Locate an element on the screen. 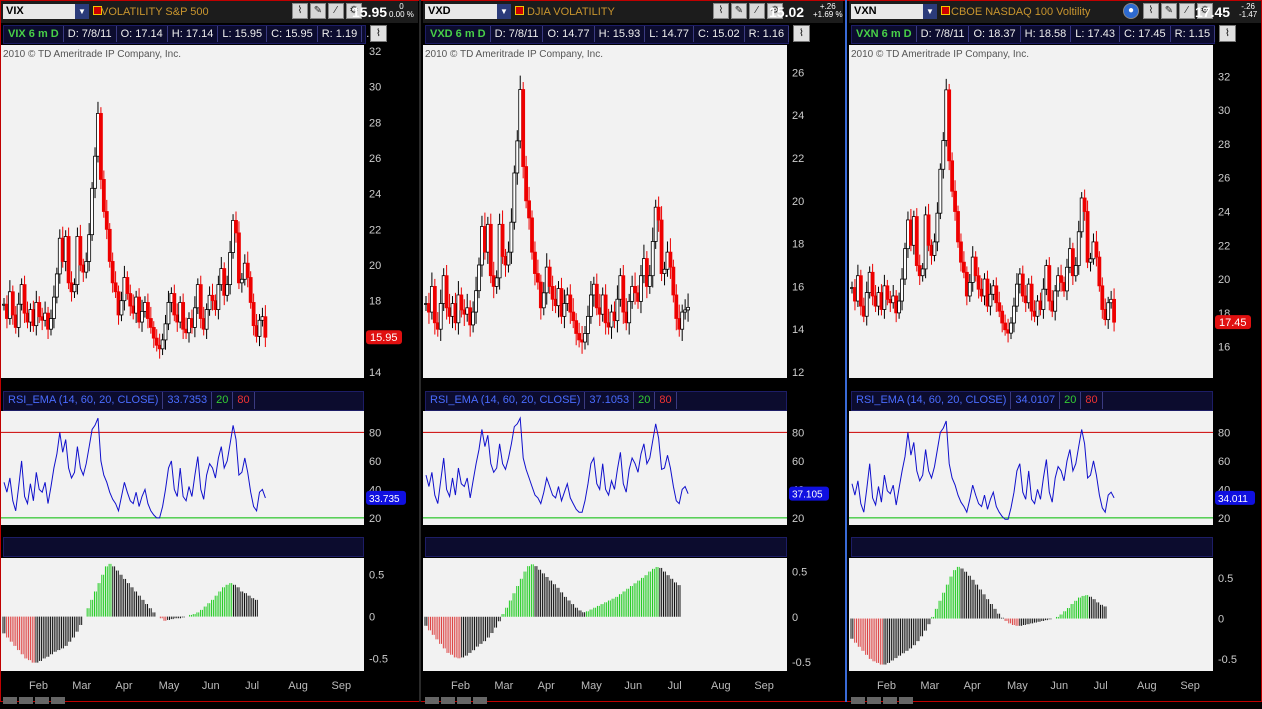  rsi-study-header: RSI_EMA (14, 60, 20, CLOSE) 33.7353 20 80 is located at coordinates (183, 401).